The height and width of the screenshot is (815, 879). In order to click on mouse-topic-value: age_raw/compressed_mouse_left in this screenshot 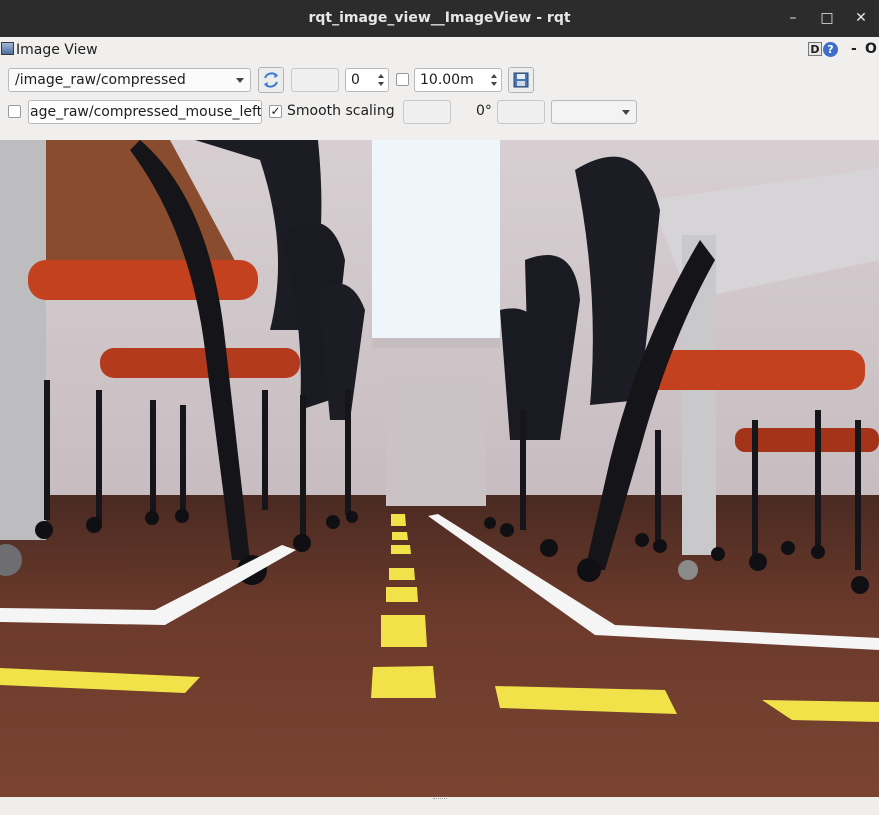, I will do `click(146, 112)`.